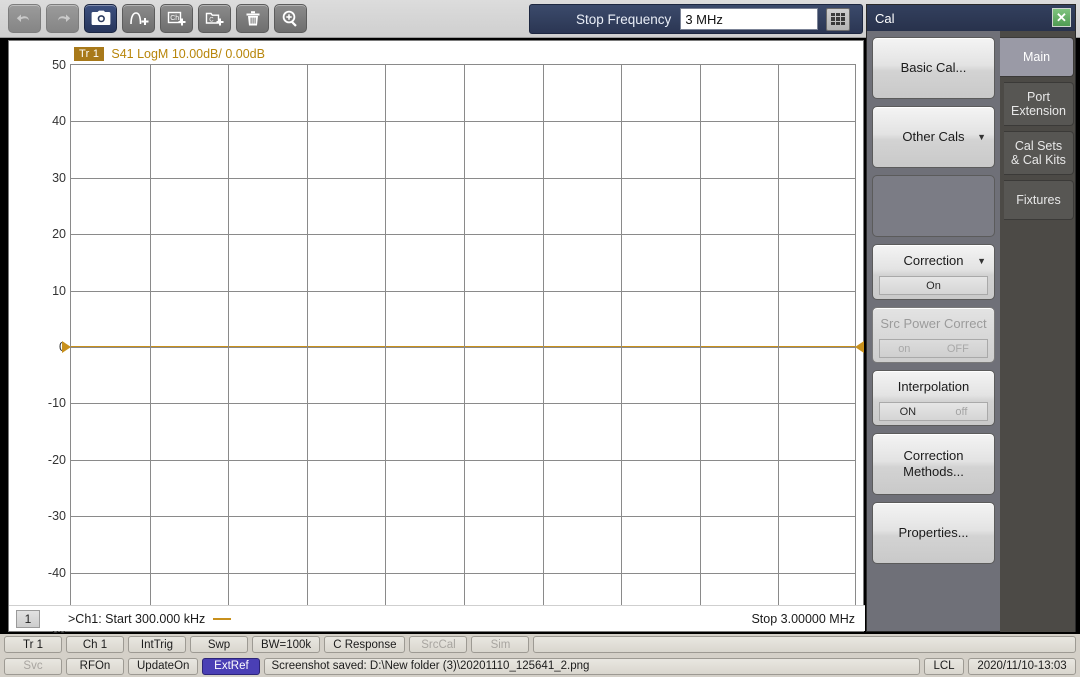 Image resolution: width=1080 pixels, height=677 pixels. What do you see at coordinates (59, 291) in the screenshot?
I see `y-axis-tick-label: 10` at bounding box center [59, 291].